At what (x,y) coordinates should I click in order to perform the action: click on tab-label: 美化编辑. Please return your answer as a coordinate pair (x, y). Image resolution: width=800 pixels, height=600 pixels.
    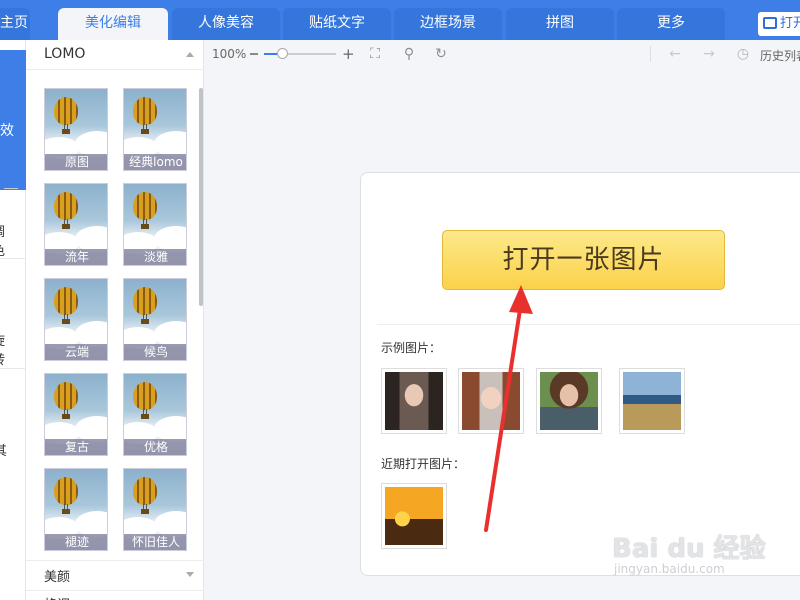
    Looking at the image, I should click on (113, 23).